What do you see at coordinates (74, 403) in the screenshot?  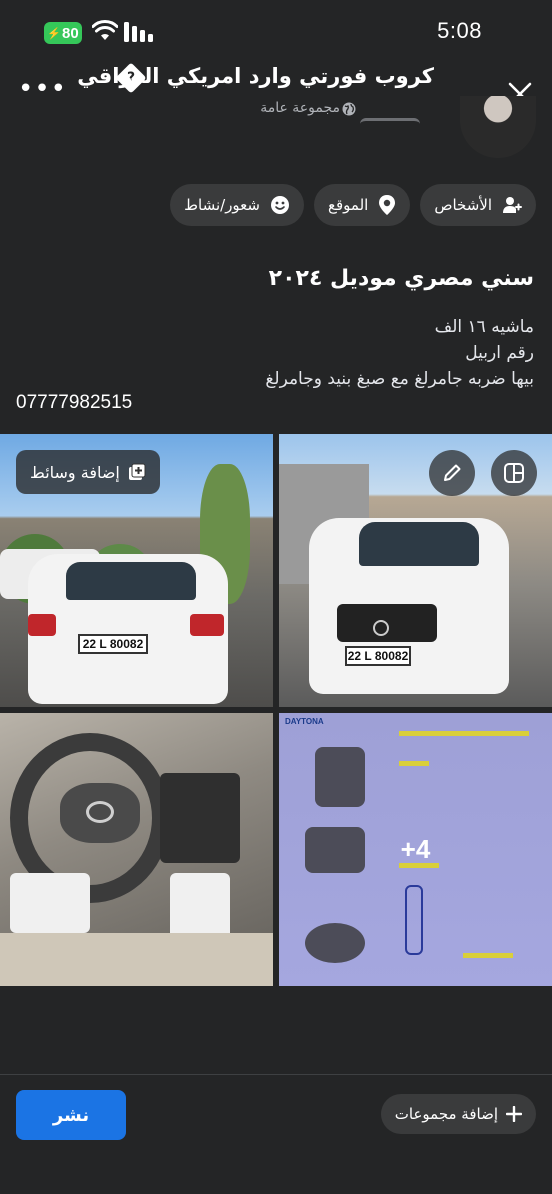 I see `post-phone-number: 07777982515` at bounding box center [74, 403].